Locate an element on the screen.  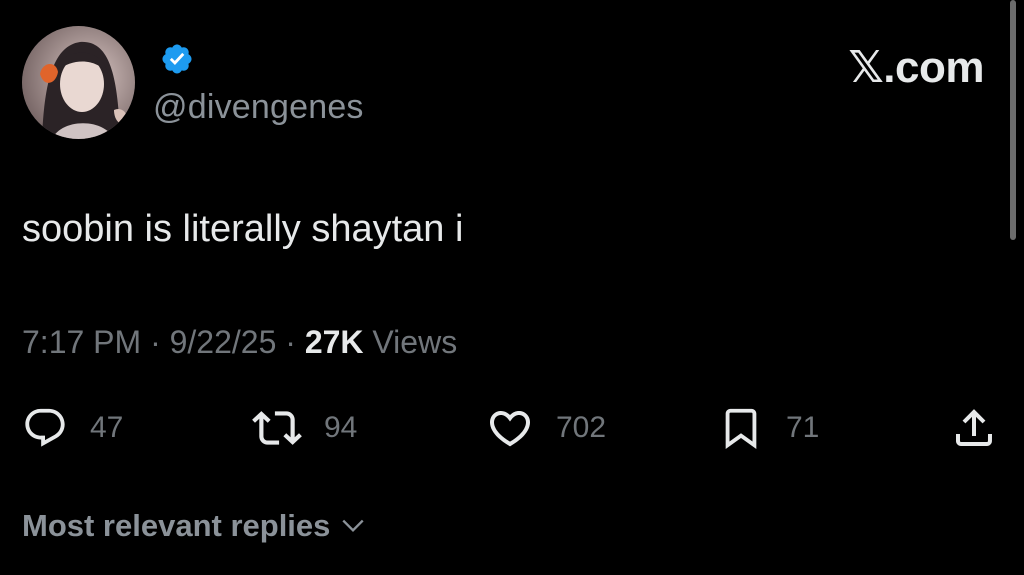
like-count: 702 is located at coordinates (581, 427).